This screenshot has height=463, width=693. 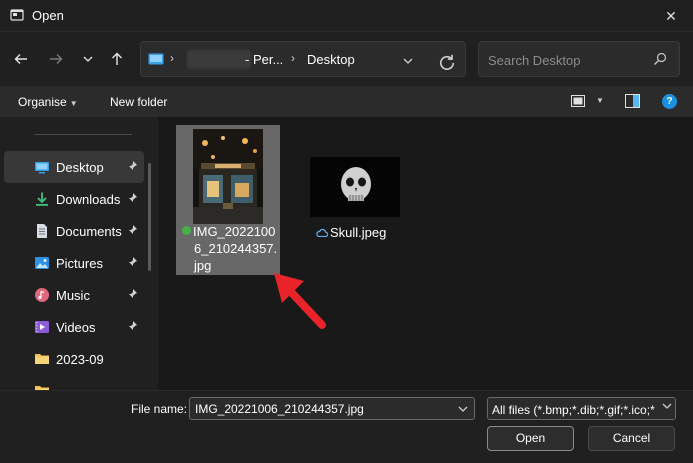 I want to click on file-name-line: IMG_2022100, so click(x=234, y=231).